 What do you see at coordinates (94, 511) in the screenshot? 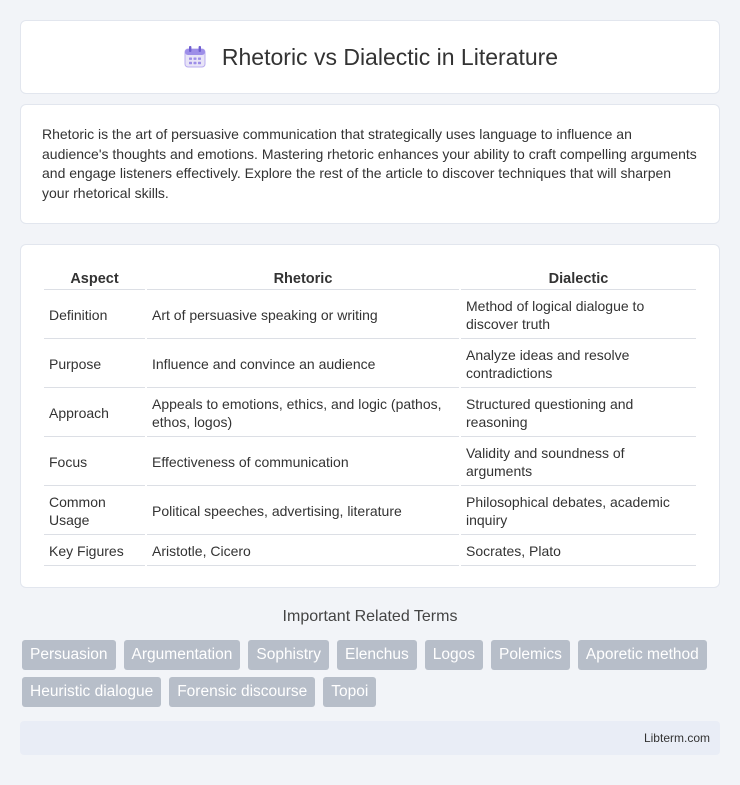
I see `table-cell-aspect: Common Usage` at bounding box center [94, 511].